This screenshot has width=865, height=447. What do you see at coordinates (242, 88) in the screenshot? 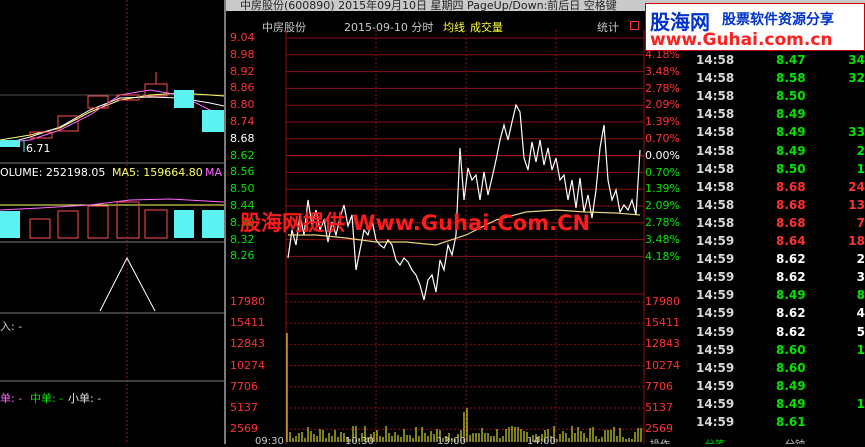
I see `price-tick: 8.86` at bounding box center [242, 88].